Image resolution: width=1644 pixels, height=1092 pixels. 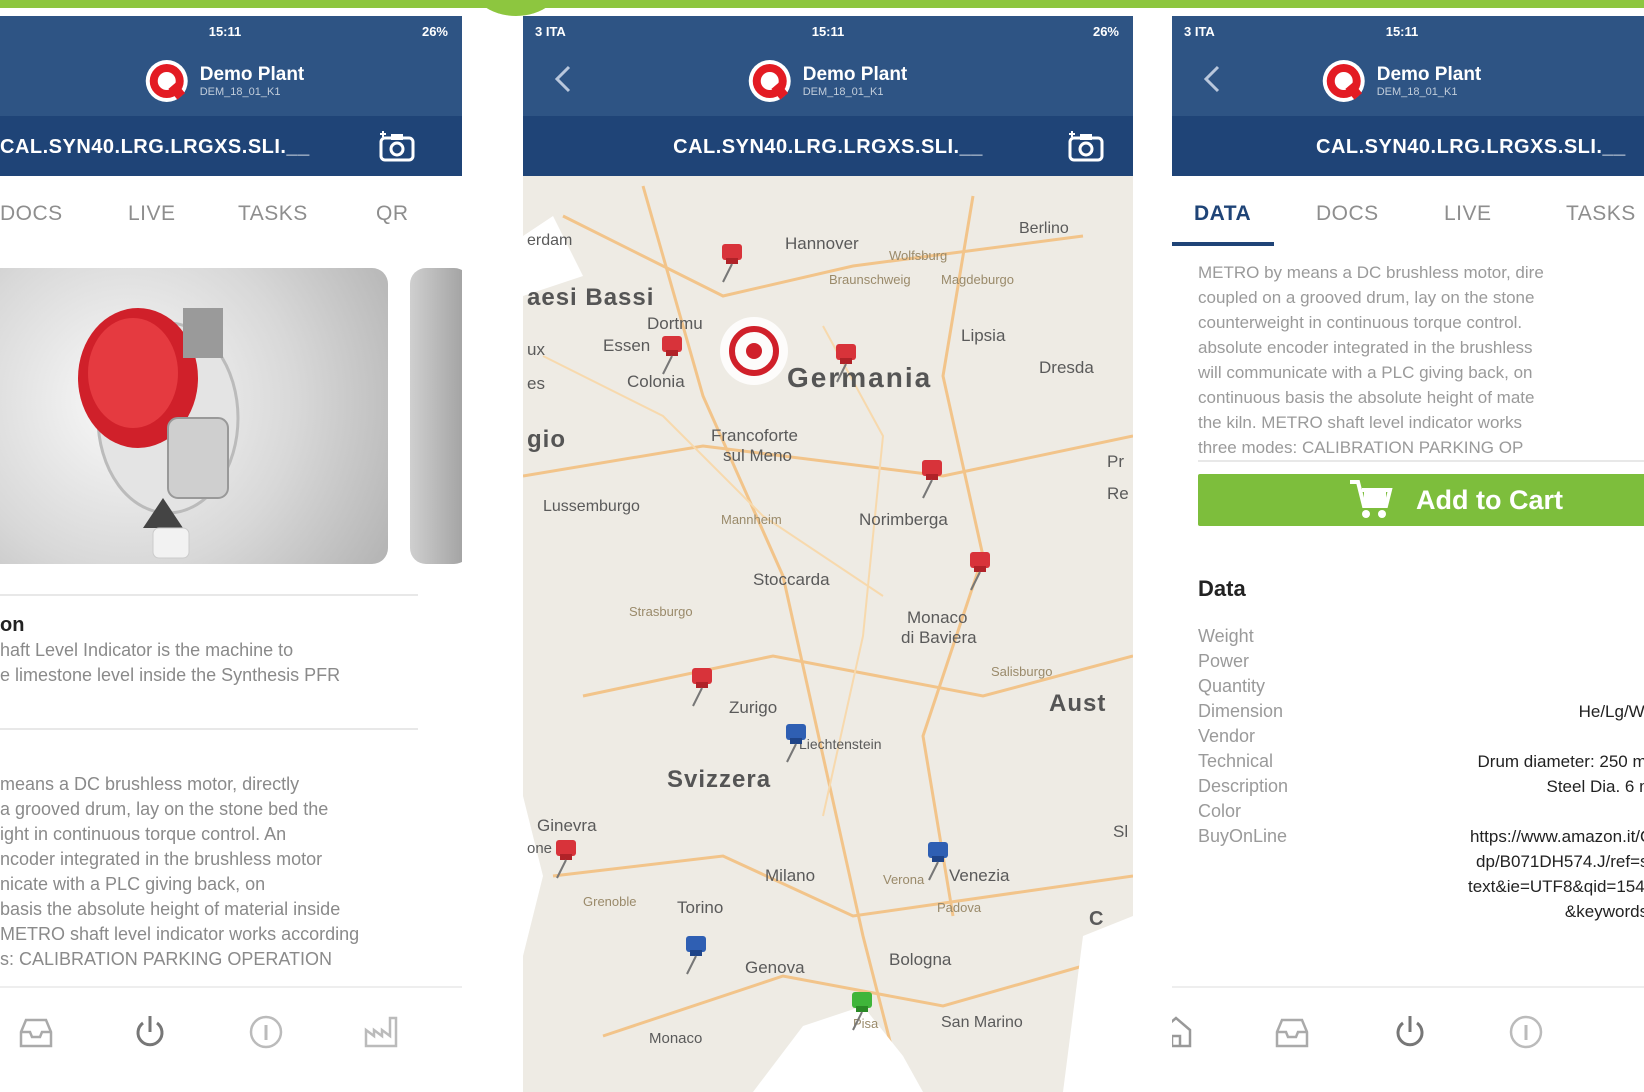 What do you see at coordinates (1232, 686) in the screenshot?
I see `data-key-quantity: Quantity` at bounding box center [1232, 686].